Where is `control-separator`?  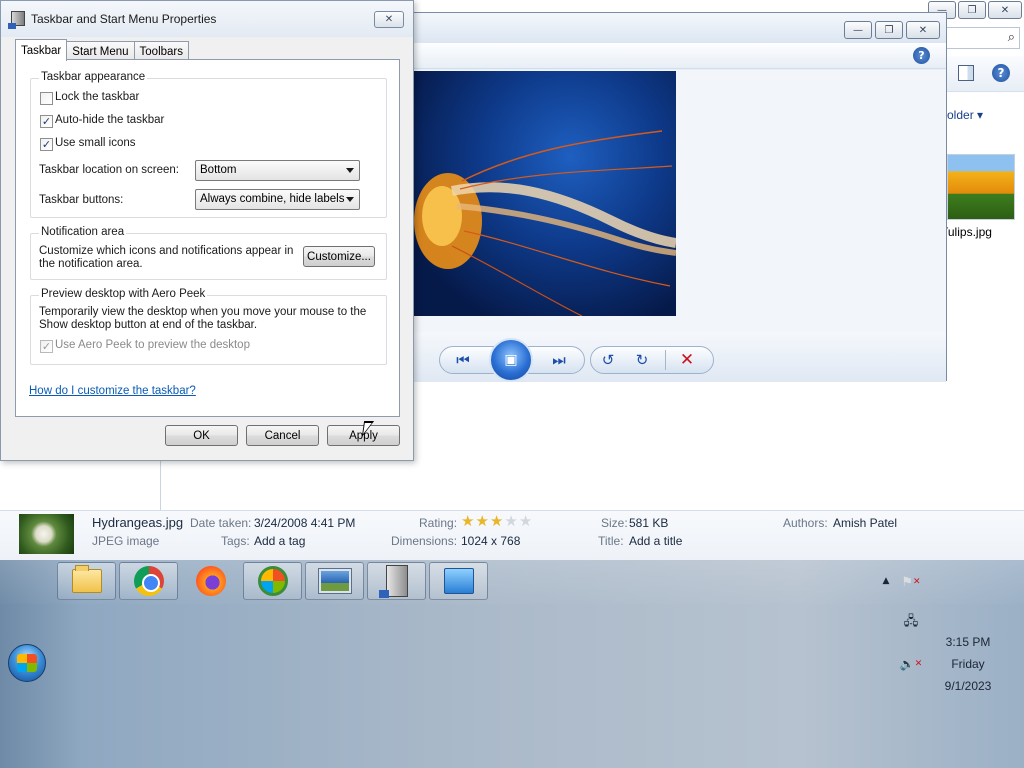 control-separator is located at coordinates (665, 360).